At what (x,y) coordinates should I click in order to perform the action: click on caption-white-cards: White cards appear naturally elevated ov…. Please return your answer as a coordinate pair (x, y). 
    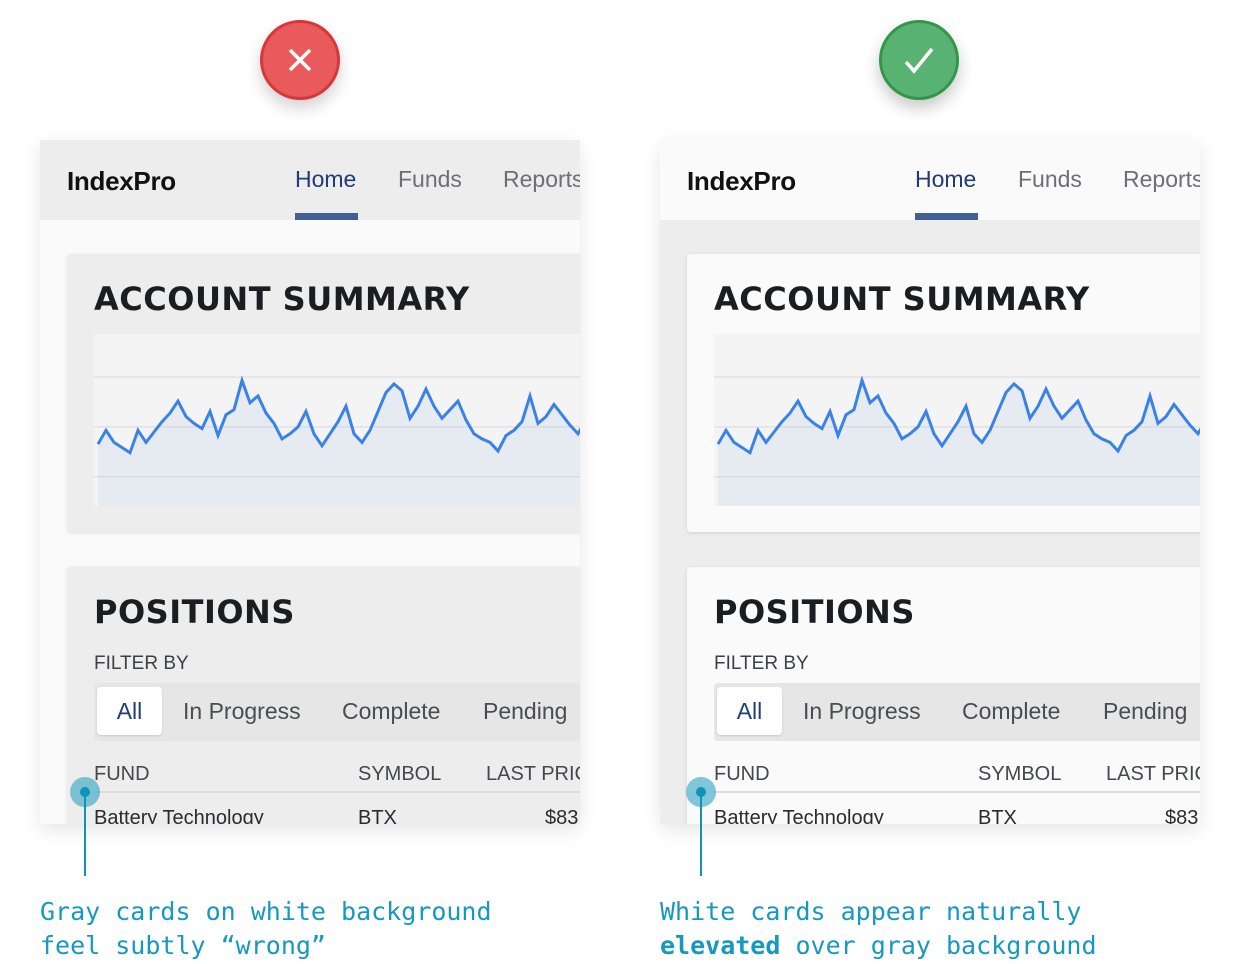
    Looking at the image, I should click on (878, 929).